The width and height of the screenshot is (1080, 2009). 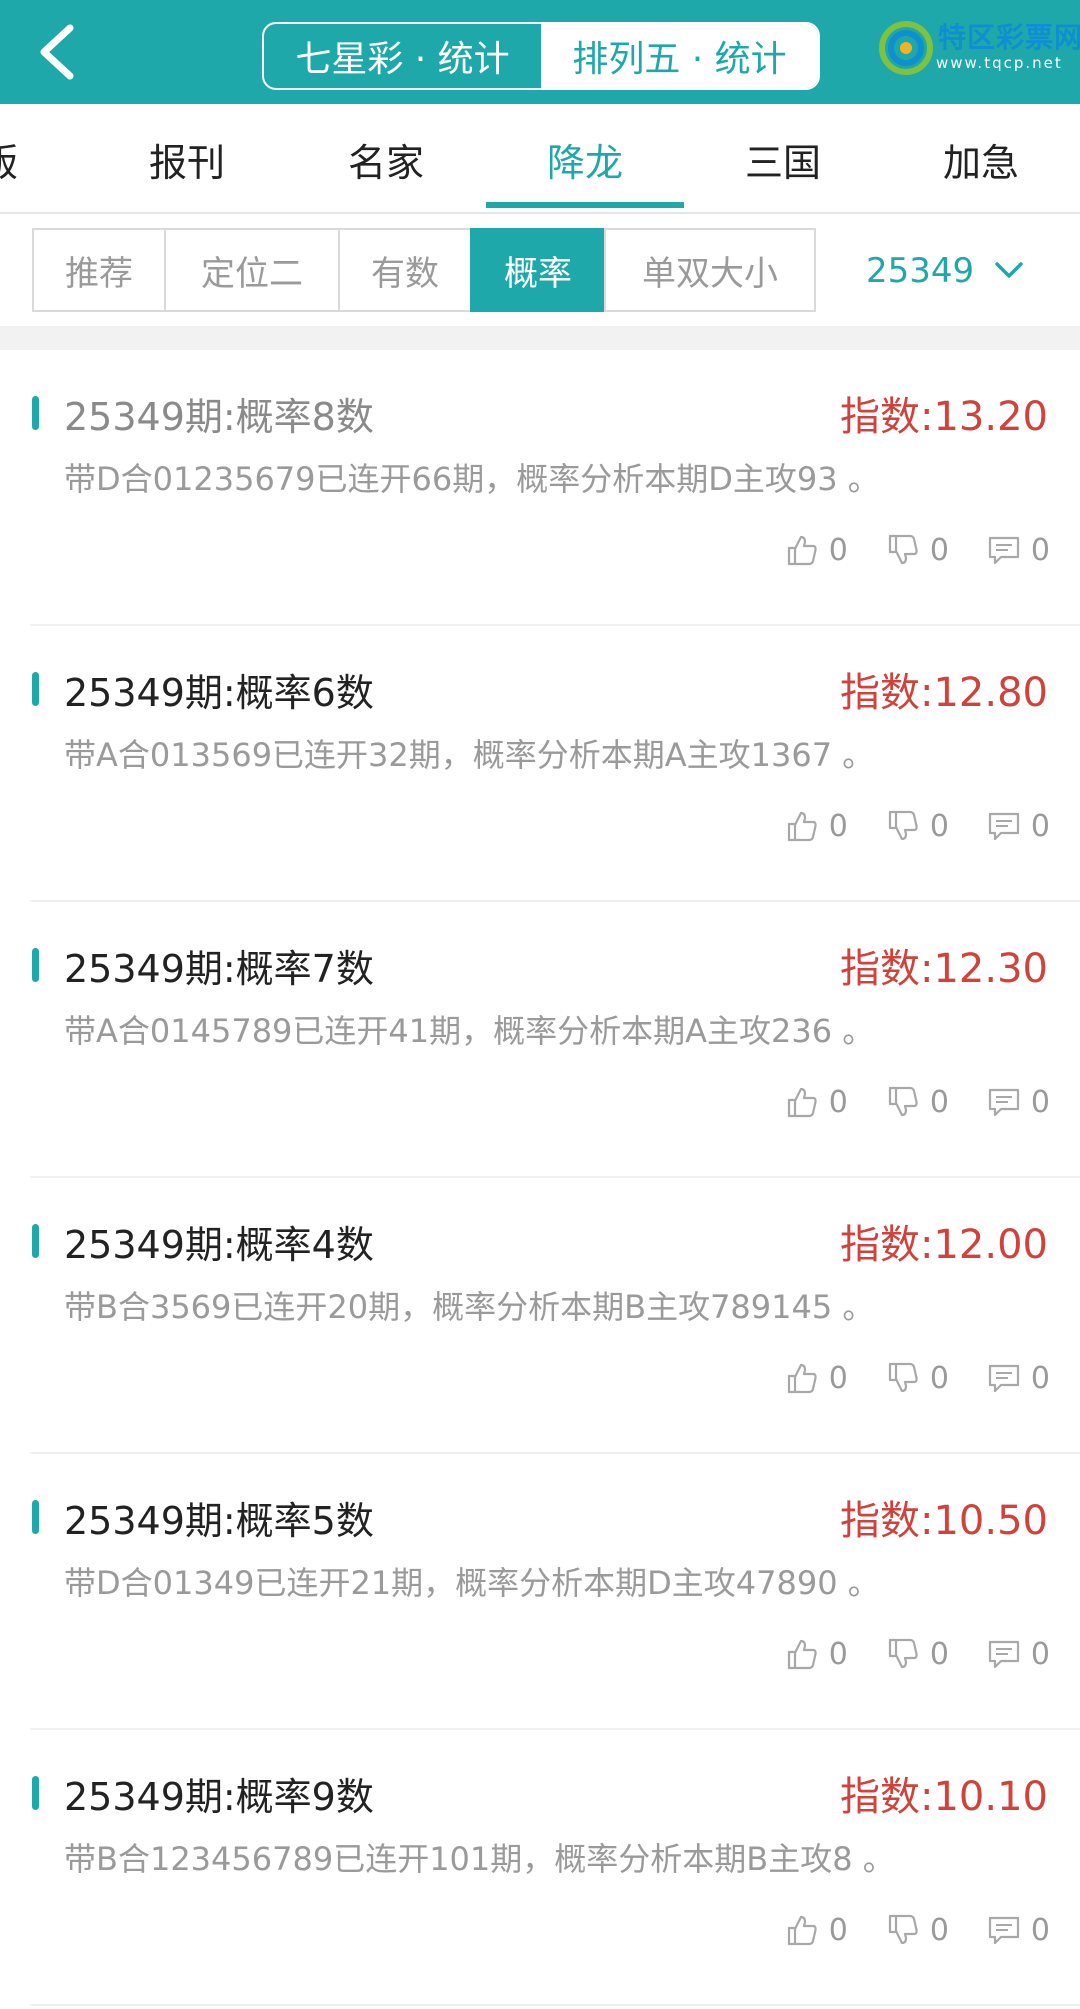 What do you see at coordinates (585, 205) in the screenshot?
I see `active-tab-indicator` at bounding box center [585, 205].